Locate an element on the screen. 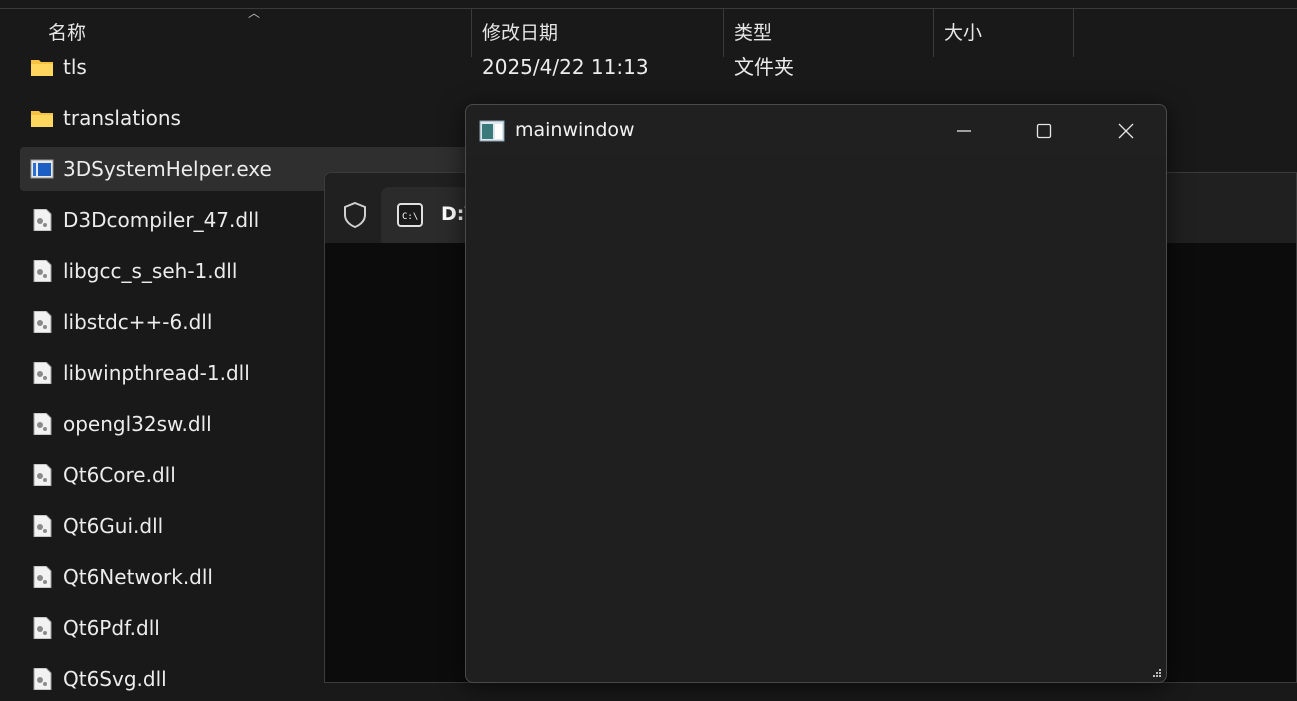 The height and width of the screenshot is (701, 1297). maximize-icon is located at coordinates (1044, 131).